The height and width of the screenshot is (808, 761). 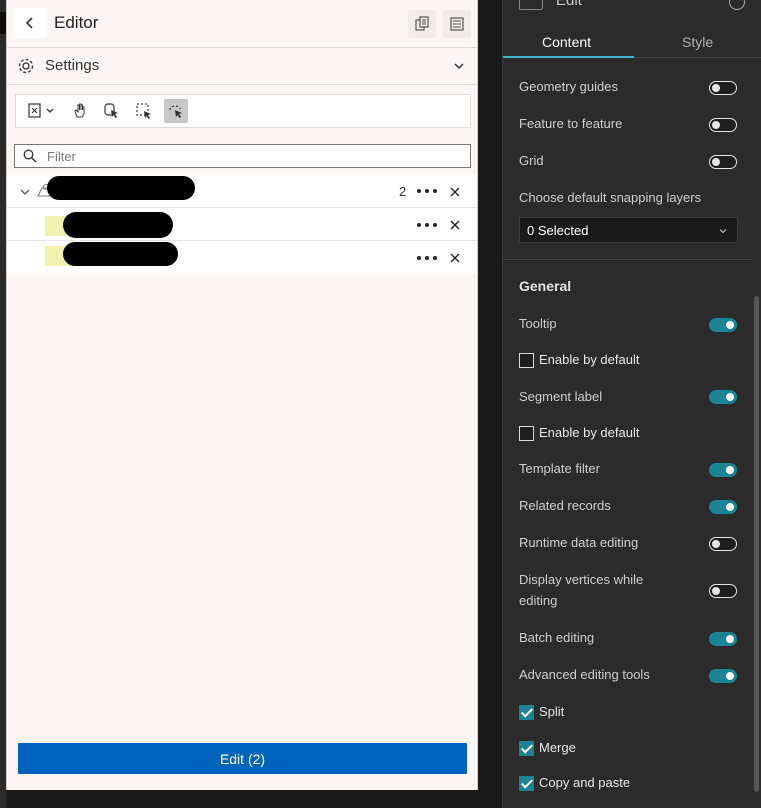 I want to click on related-records-toggle, so click(x=723, y=507).